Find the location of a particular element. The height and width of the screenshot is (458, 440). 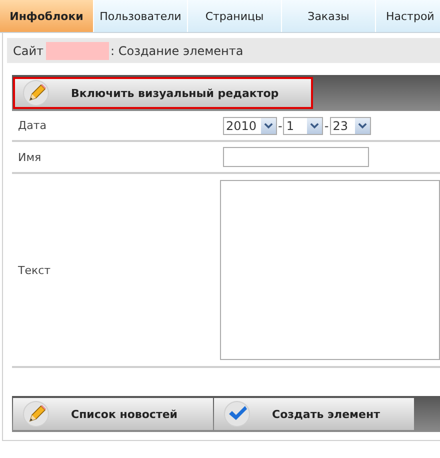

tab: Пользователи is located at coordinates (141, 16).